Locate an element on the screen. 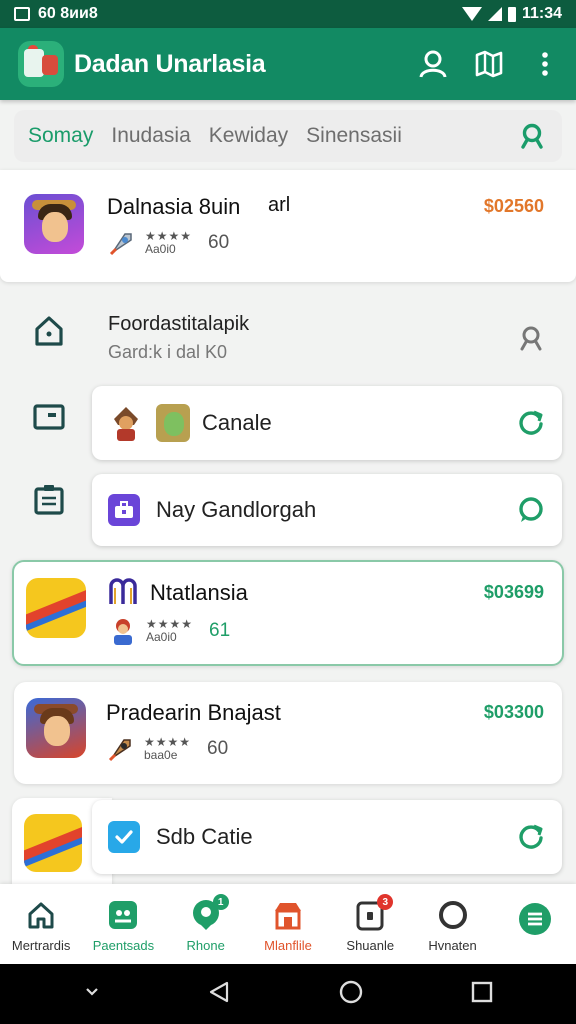 This screenshot has height=1024, width=576. map-icon is located at coordinates (489, 64).